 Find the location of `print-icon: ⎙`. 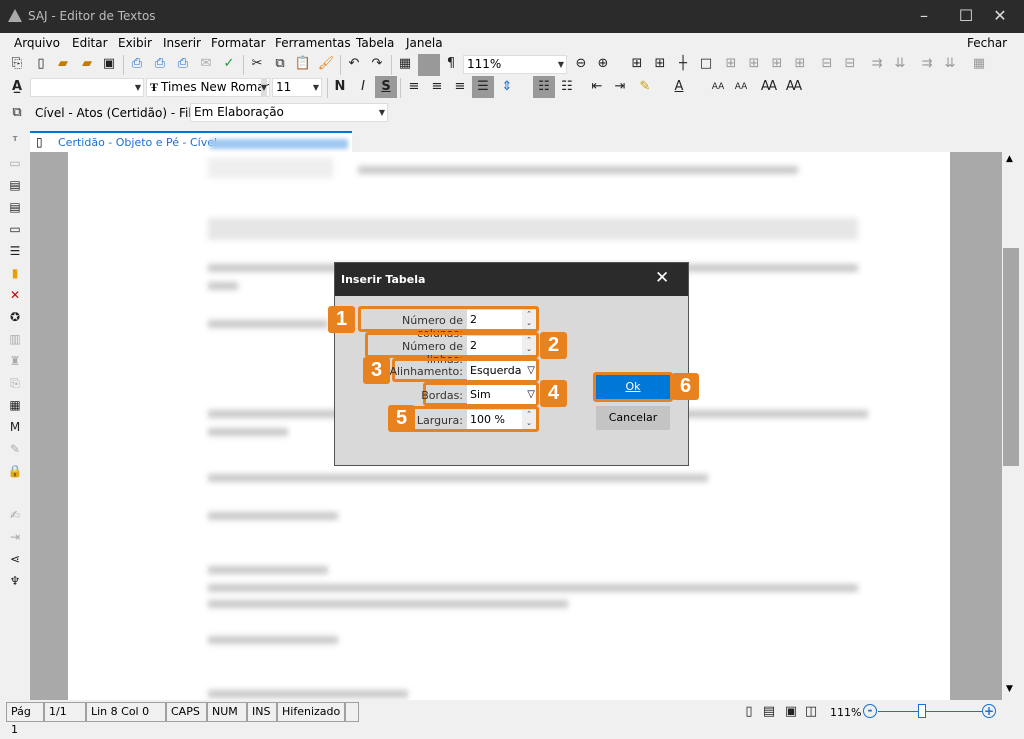

print-icon: ⎙ is located at coordinates (137, 64).